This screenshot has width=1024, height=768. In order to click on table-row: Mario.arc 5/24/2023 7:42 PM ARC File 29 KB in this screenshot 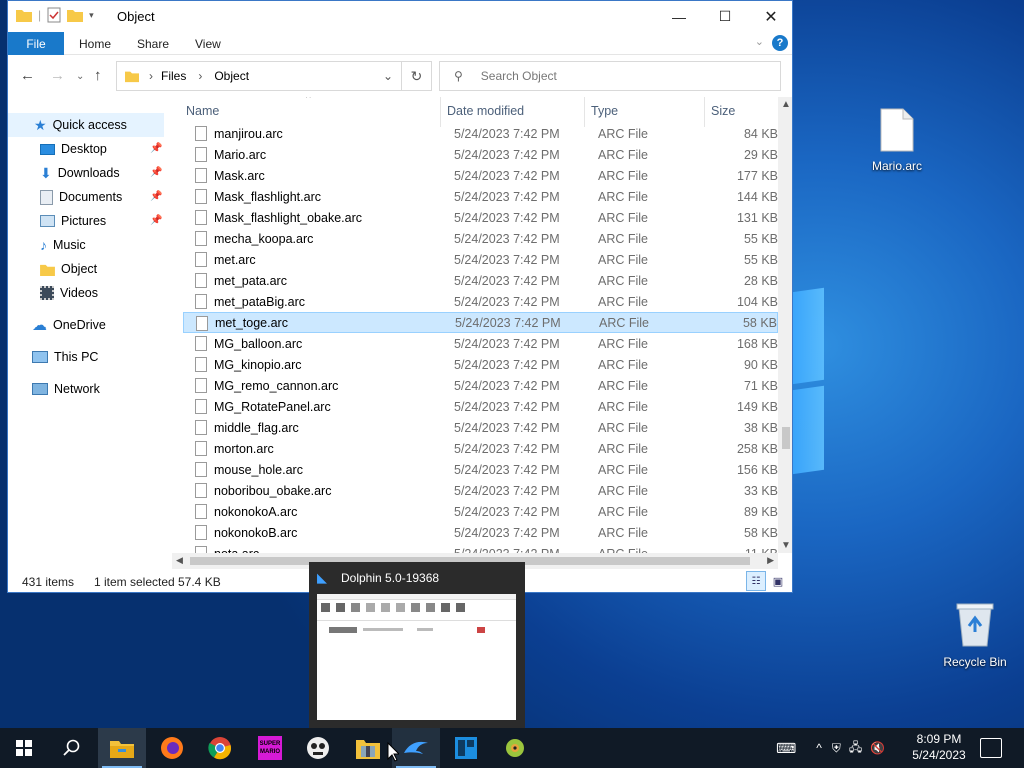, I will do `click(480, 154)`.